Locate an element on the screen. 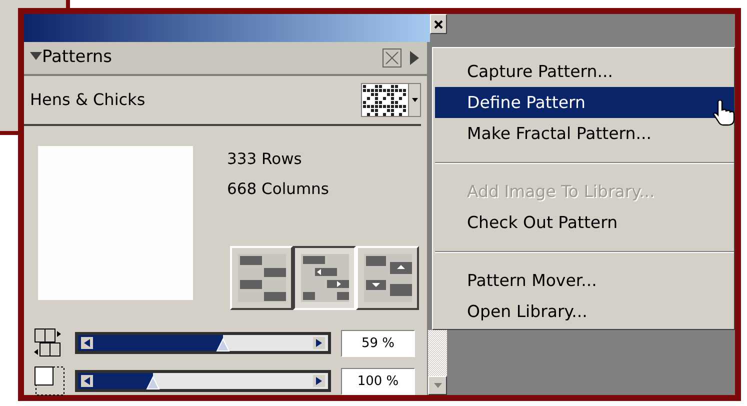 This screenshot has width=747, height=406. close-box-icon is located at coordinates (392, 58).